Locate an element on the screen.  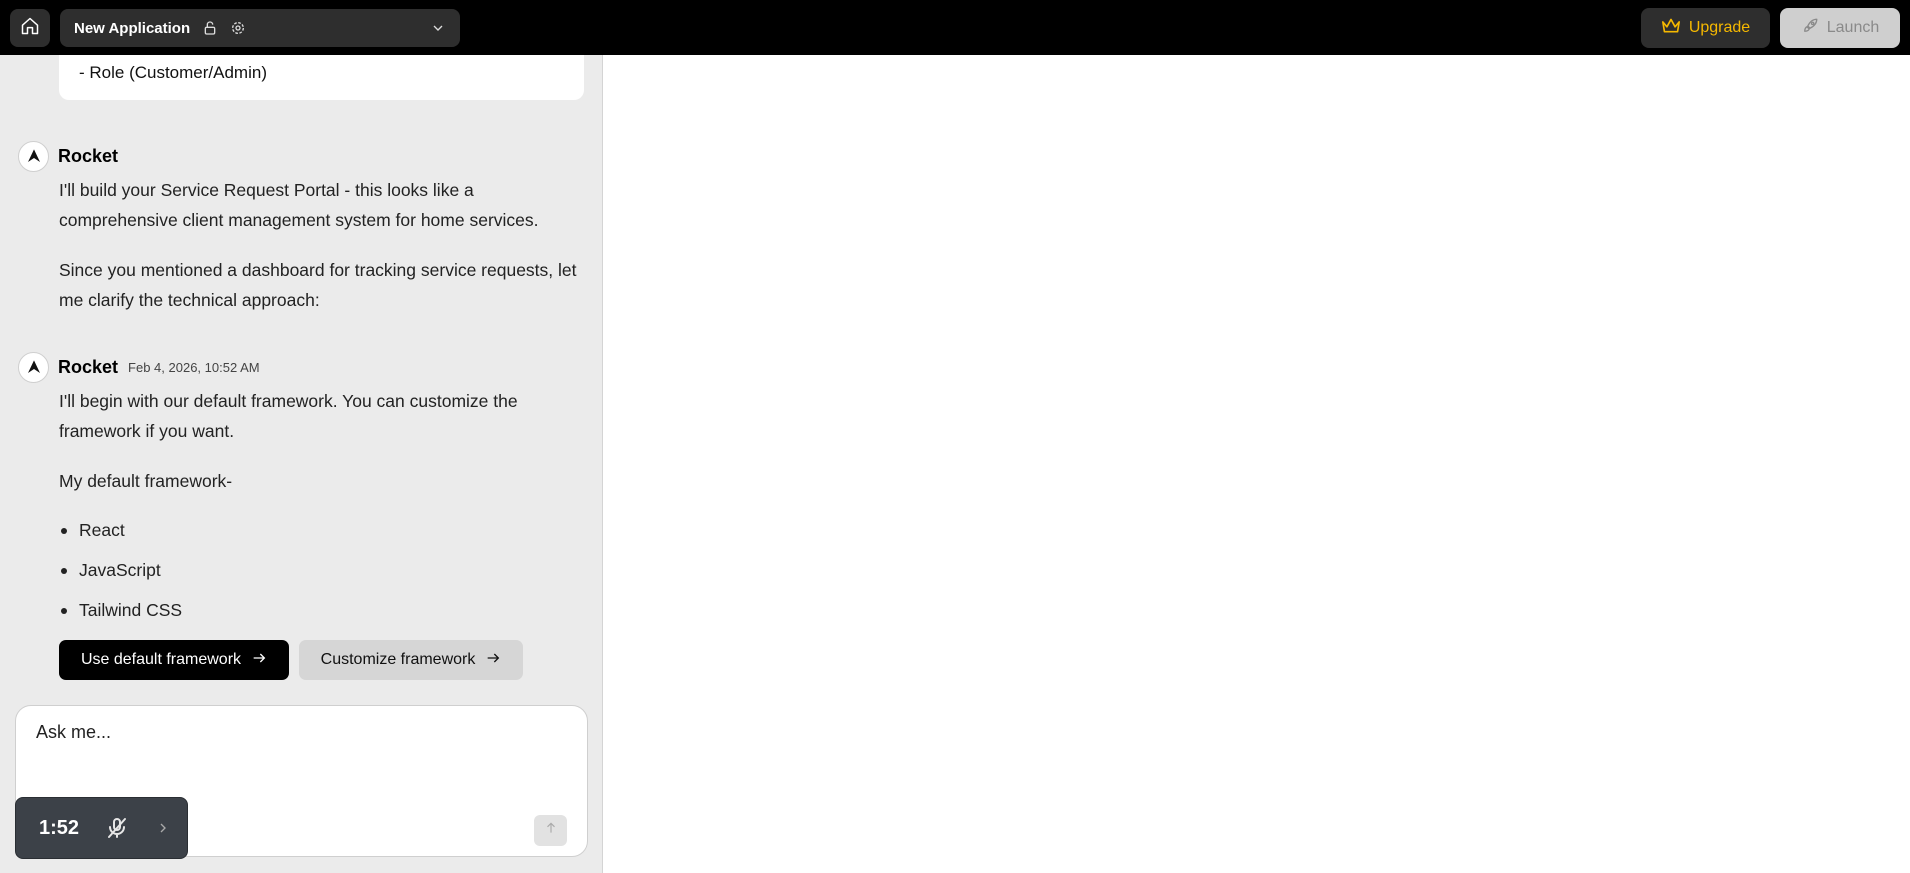
message-paragraph: My default framework- is located at coordinates (146, 481).